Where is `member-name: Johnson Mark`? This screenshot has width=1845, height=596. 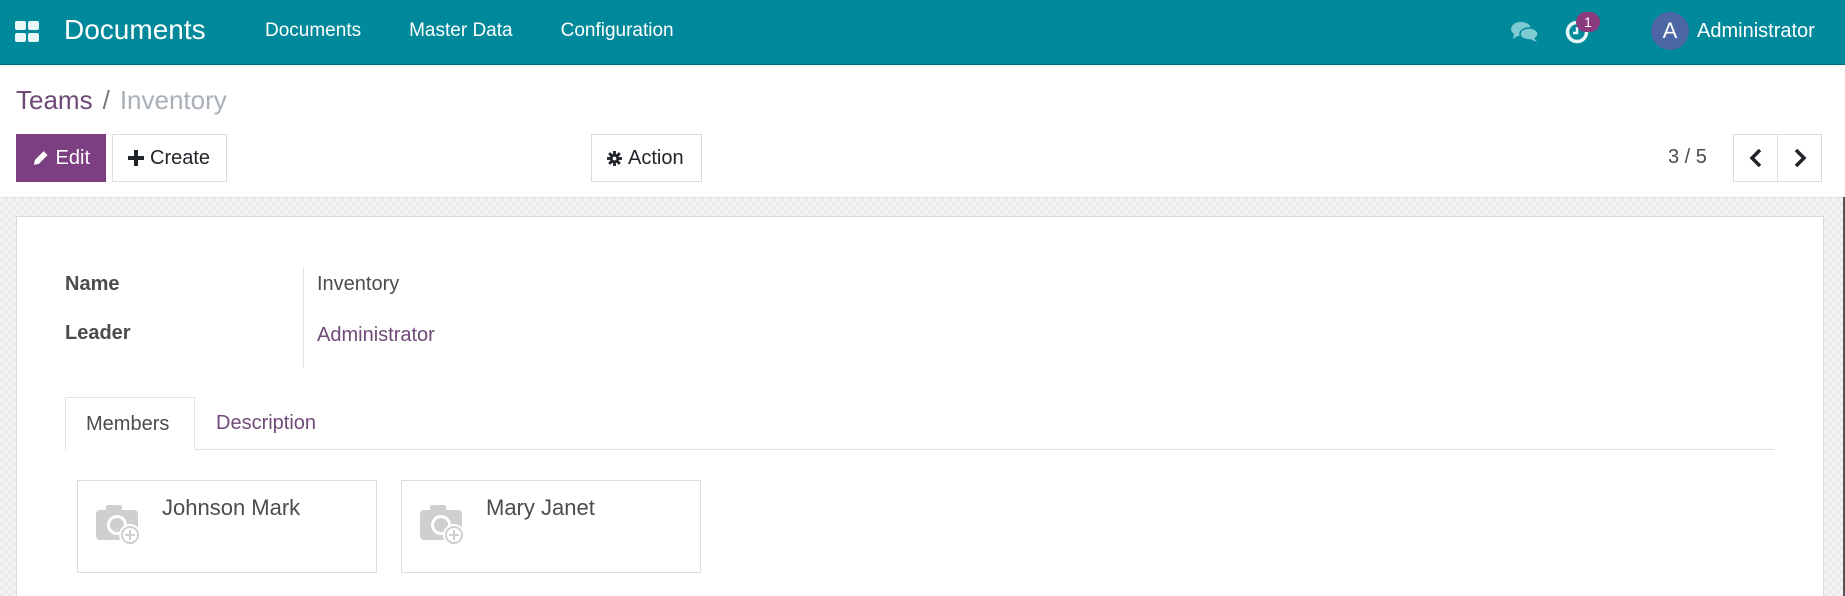 member-name: Johnson Mark is located at coordinates (231, 507).